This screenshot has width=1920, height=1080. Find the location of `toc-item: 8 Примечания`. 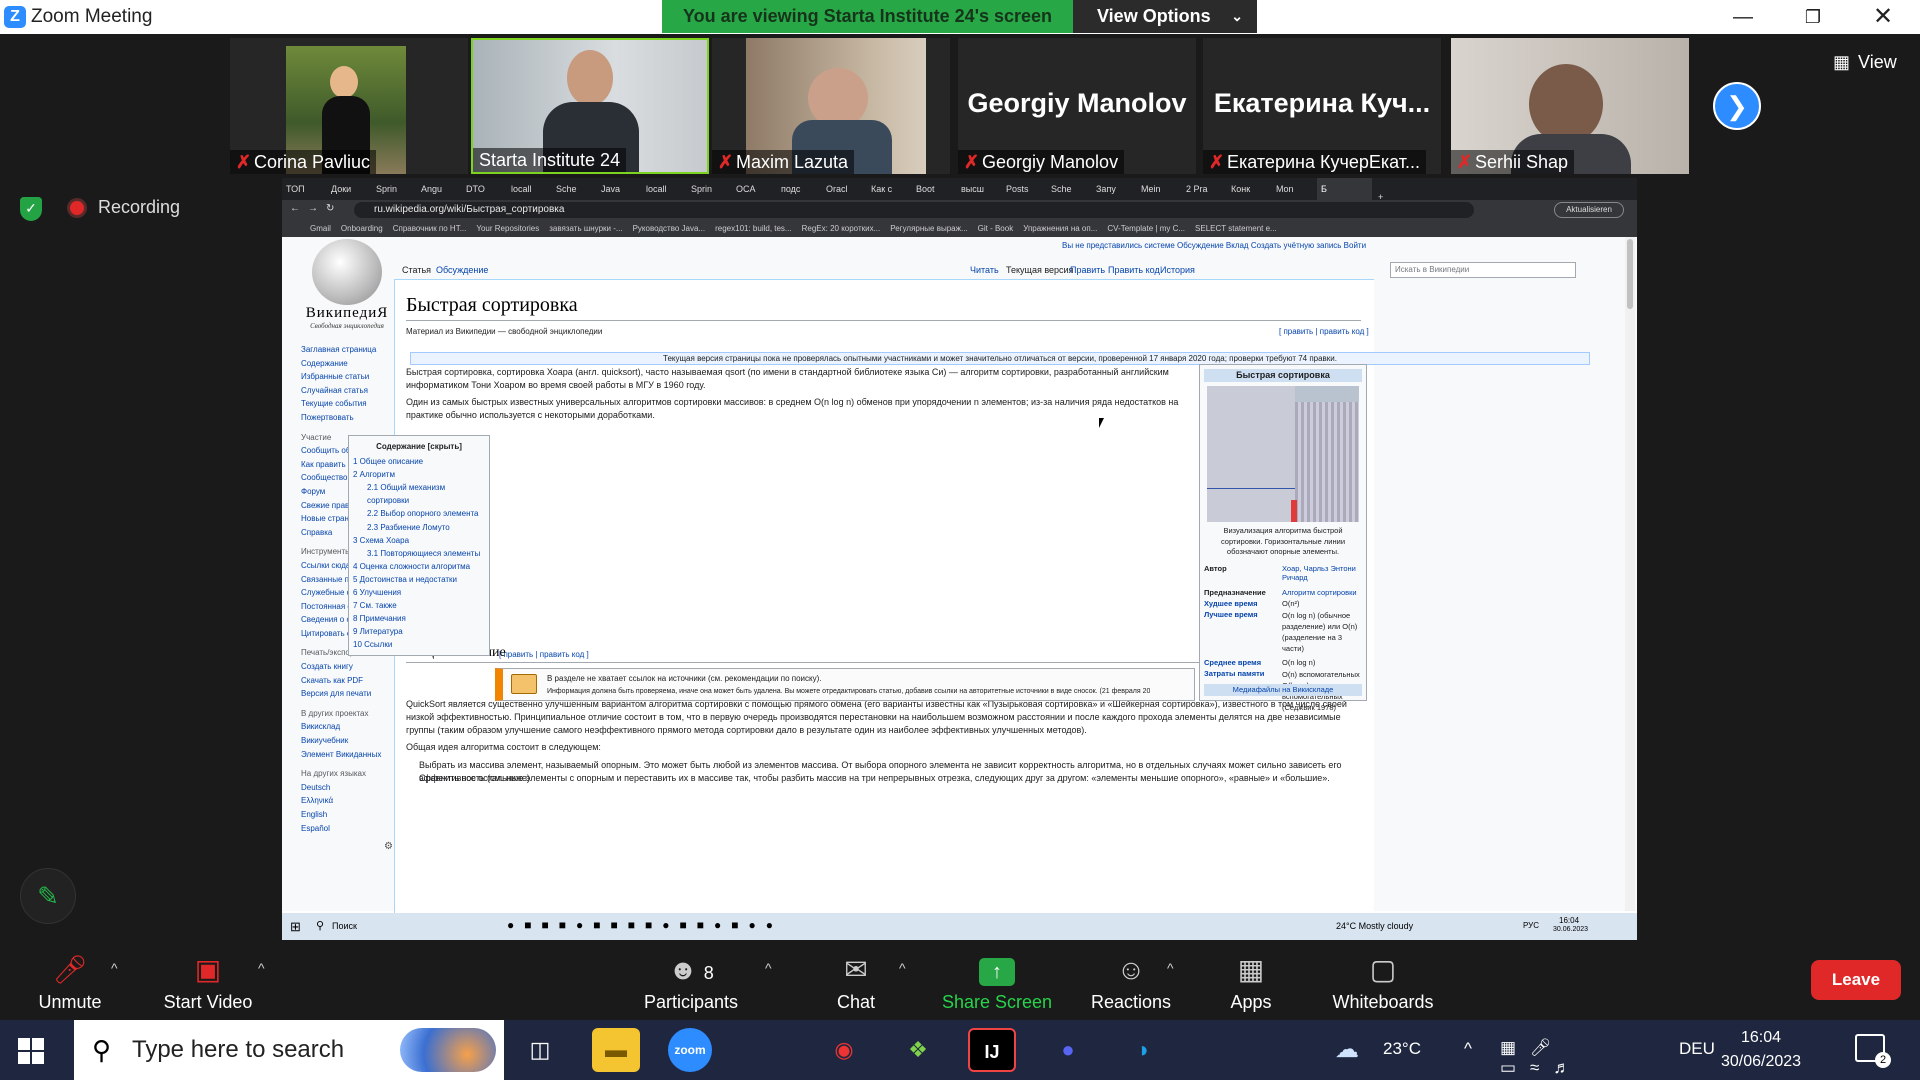

toc-item: 8 Примечания is located at coordinates (419, 618).